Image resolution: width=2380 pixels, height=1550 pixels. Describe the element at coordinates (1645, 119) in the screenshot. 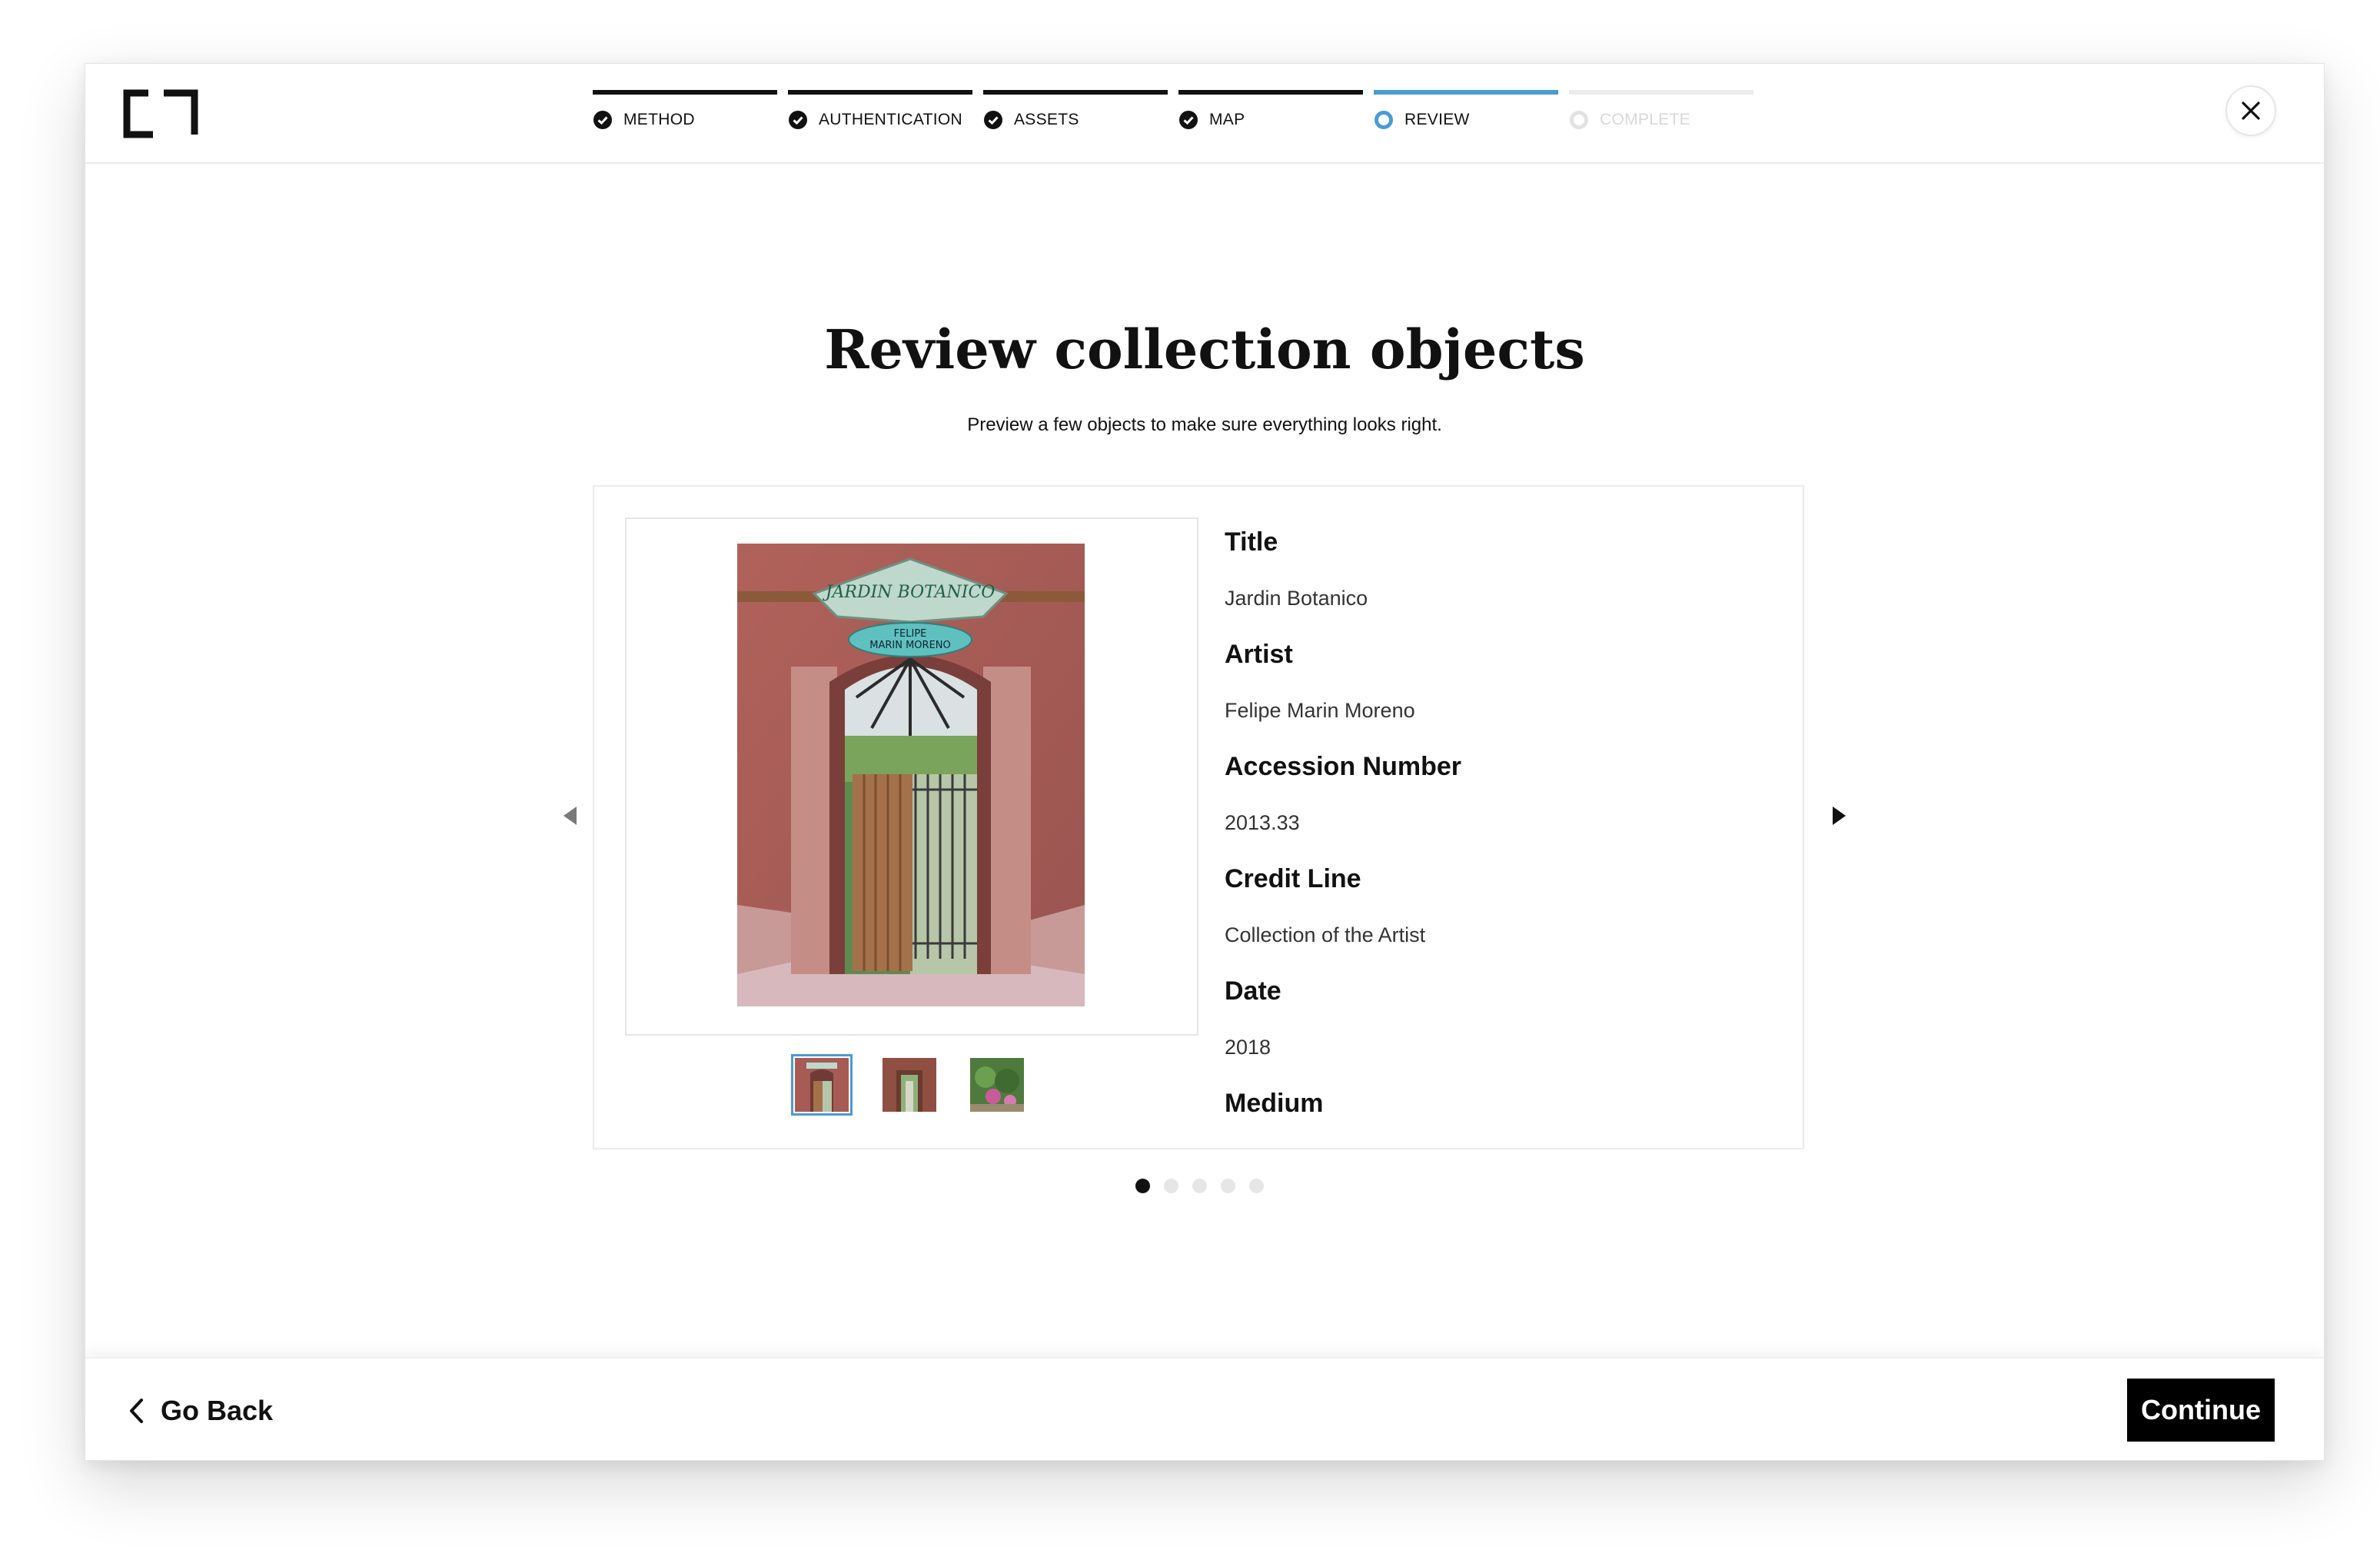

I see `step-label: COMPLETE` at that location.